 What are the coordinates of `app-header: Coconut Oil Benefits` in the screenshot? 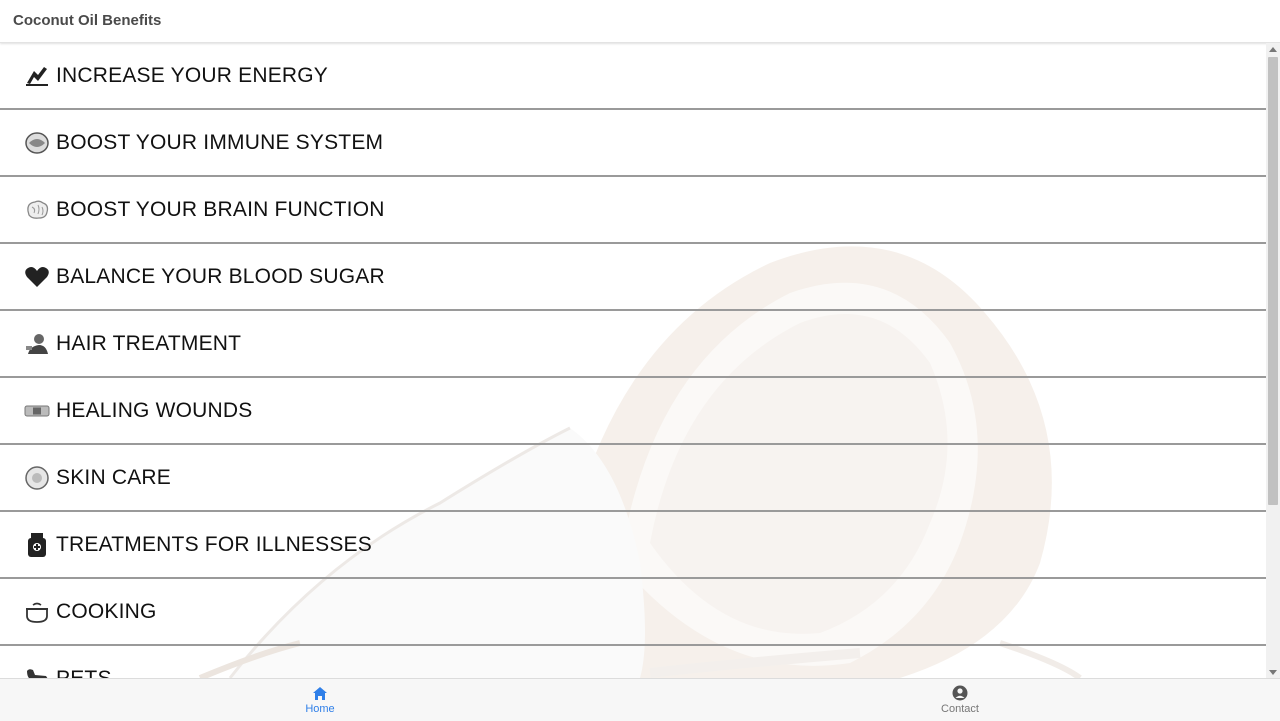 It's located at (640, 21).